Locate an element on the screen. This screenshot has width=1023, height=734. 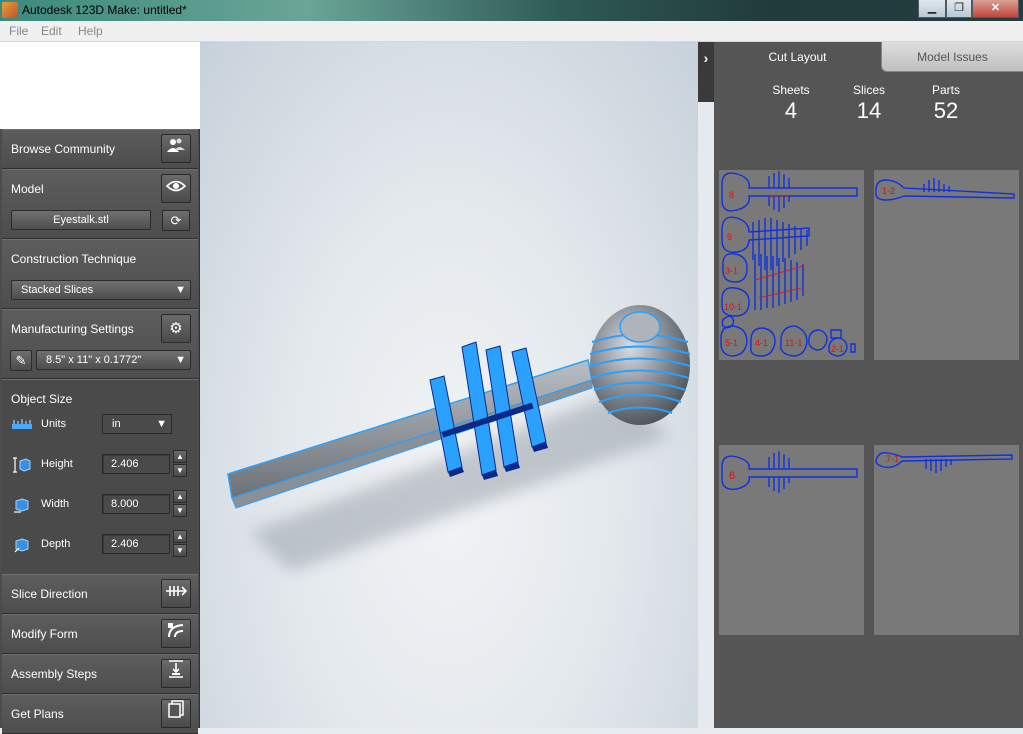
get-plans-icon is located at coordinates (176, 713).